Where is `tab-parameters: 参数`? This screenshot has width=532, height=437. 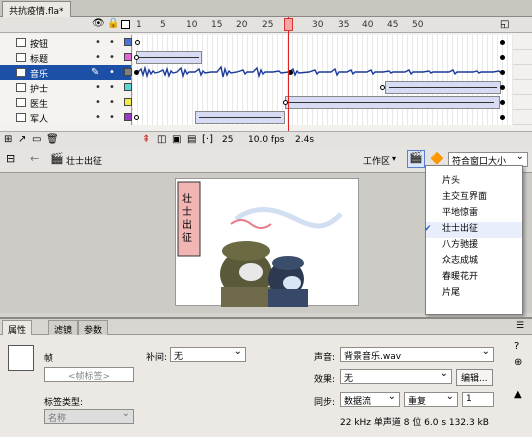
tab-parameters: 参数 is located at coordinates (93, 328).